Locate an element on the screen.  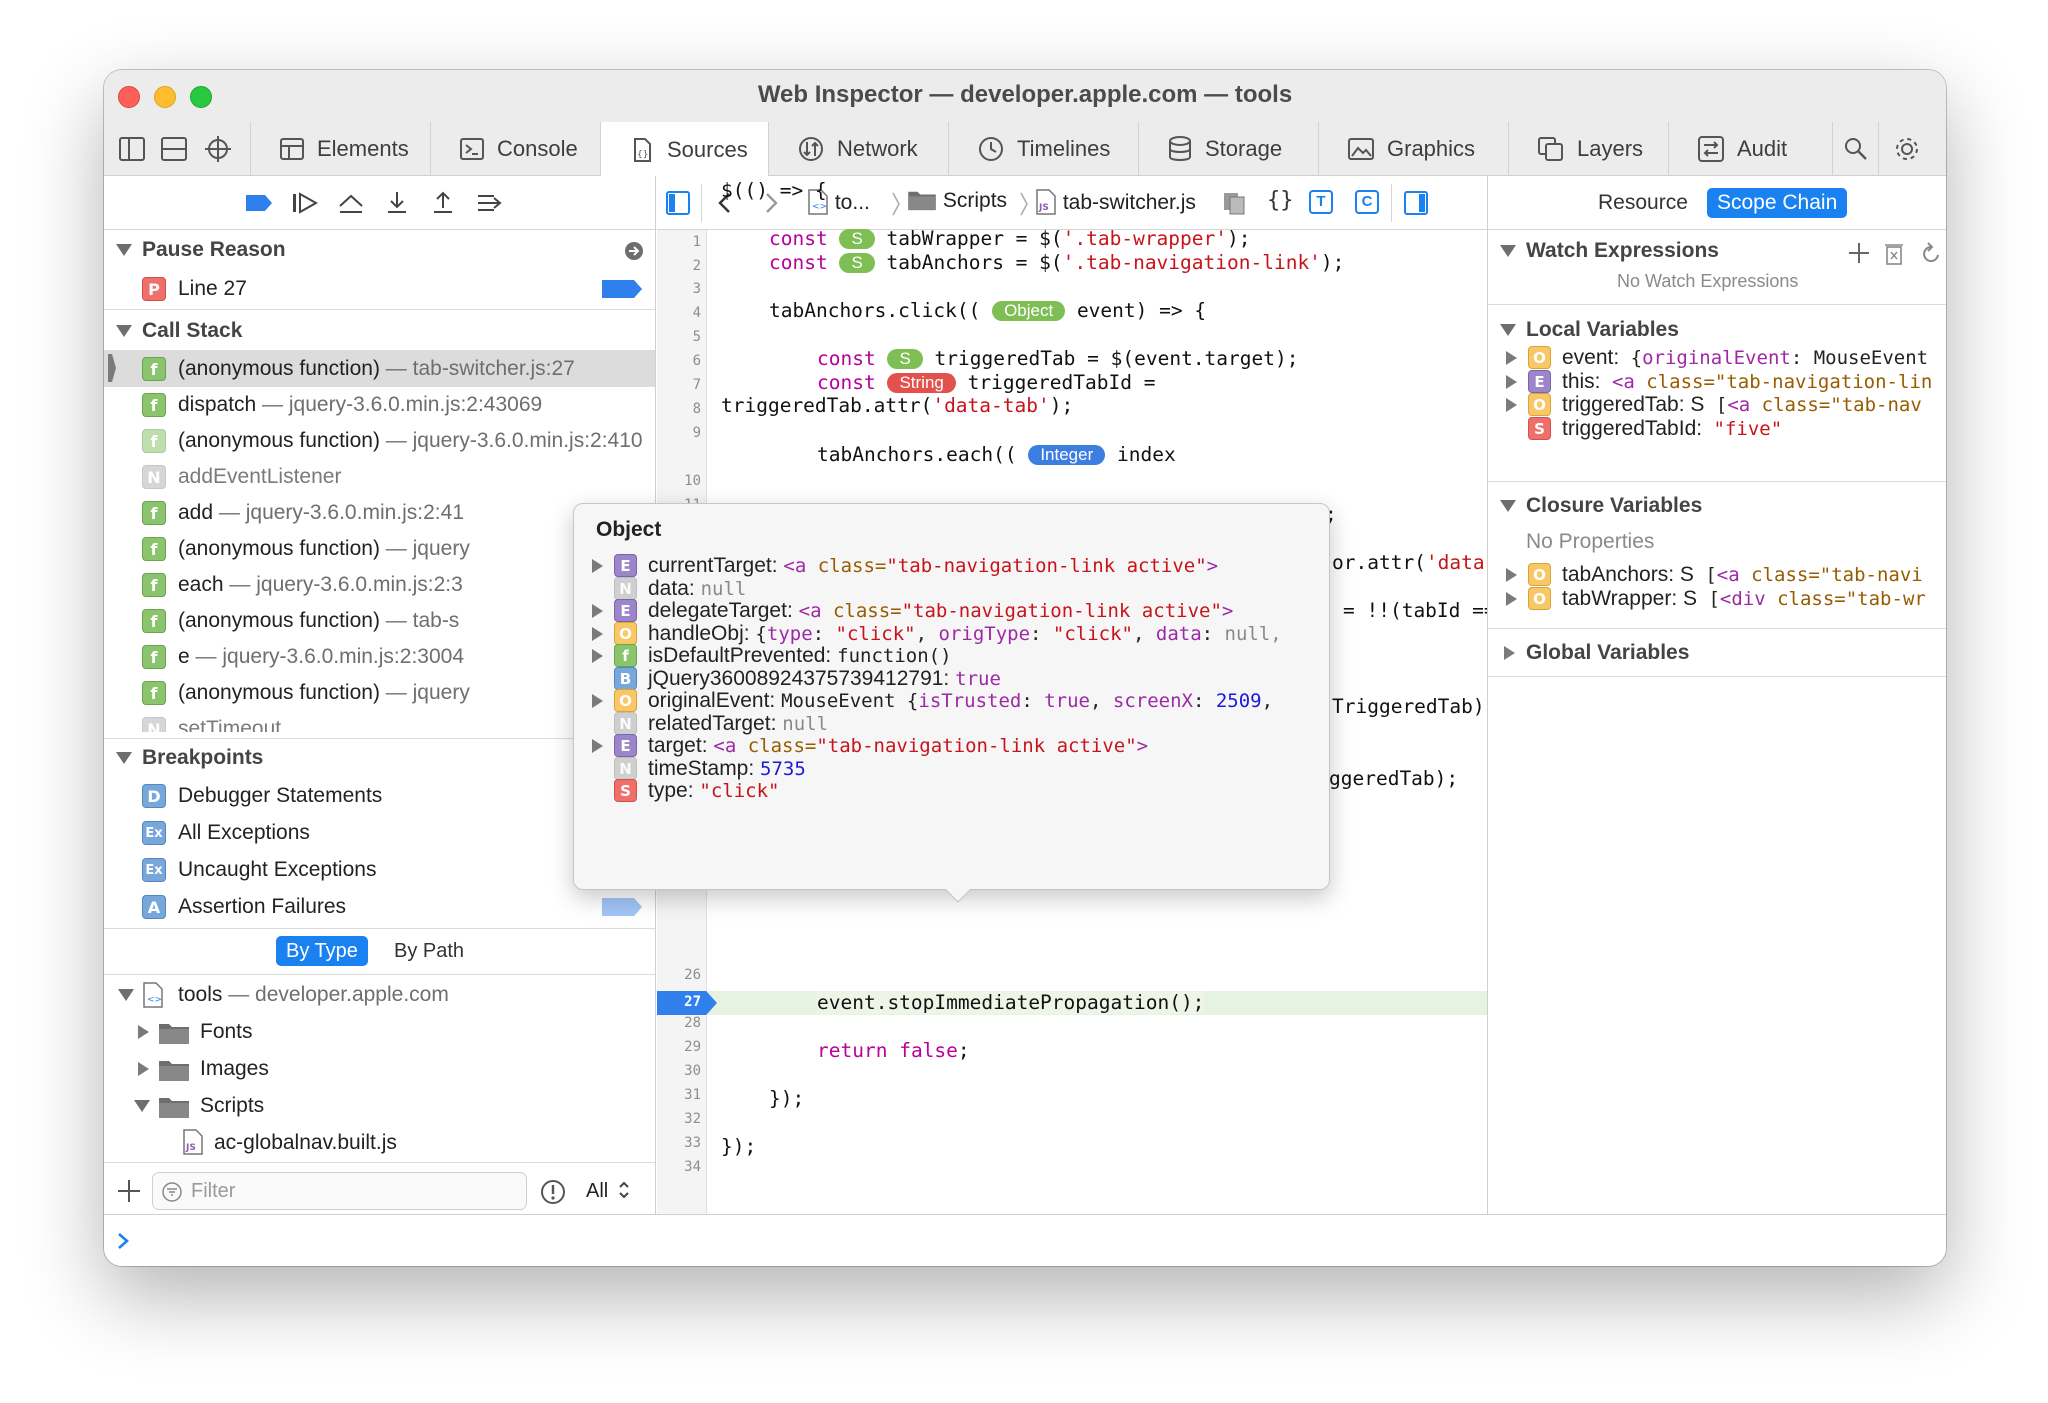
code-line: = !!(tabId === is located at coordinates (1415, 610).